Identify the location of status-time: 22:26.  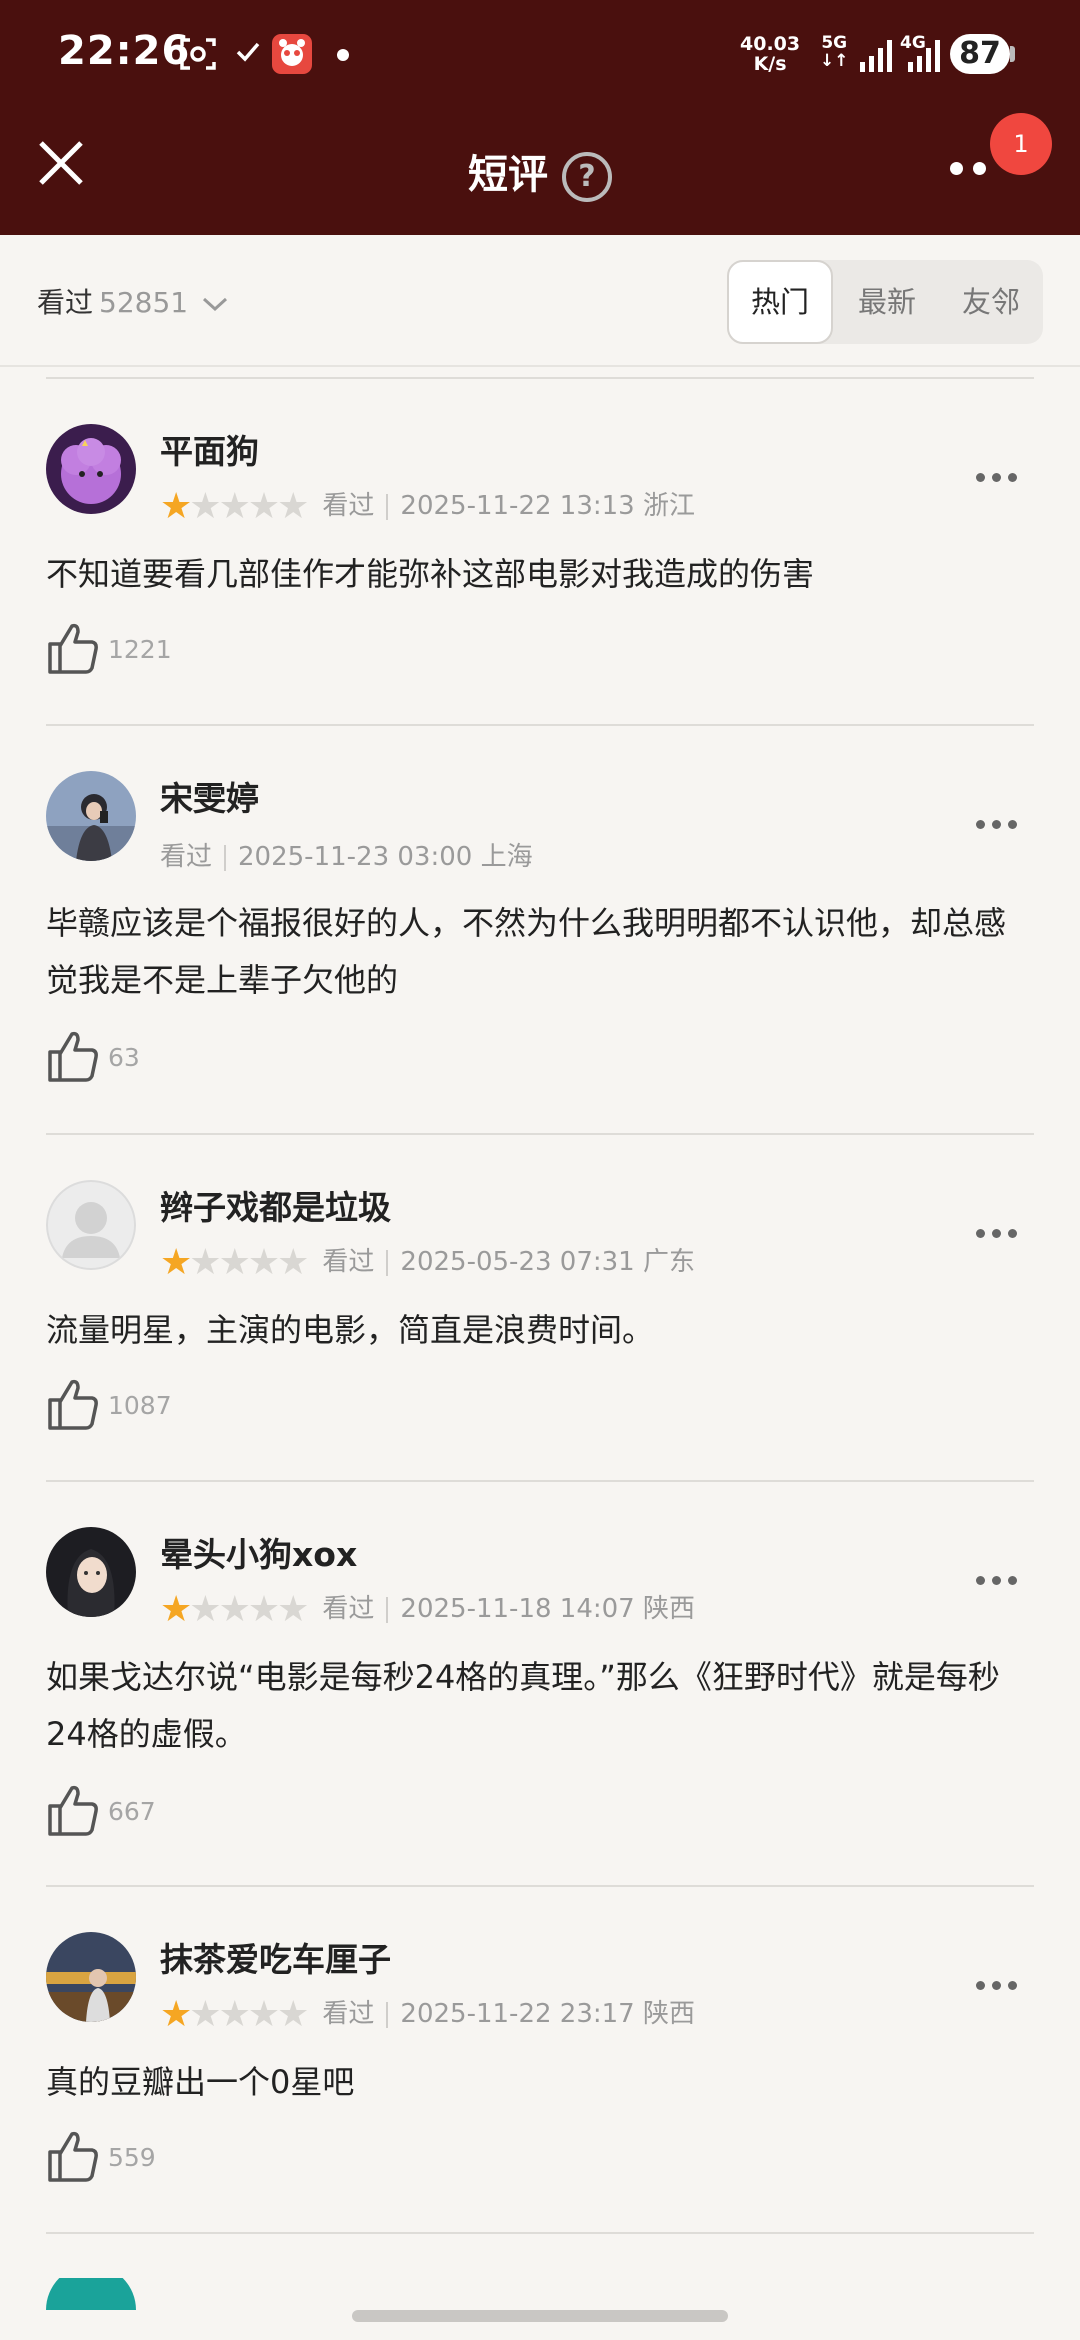
(124, 51).